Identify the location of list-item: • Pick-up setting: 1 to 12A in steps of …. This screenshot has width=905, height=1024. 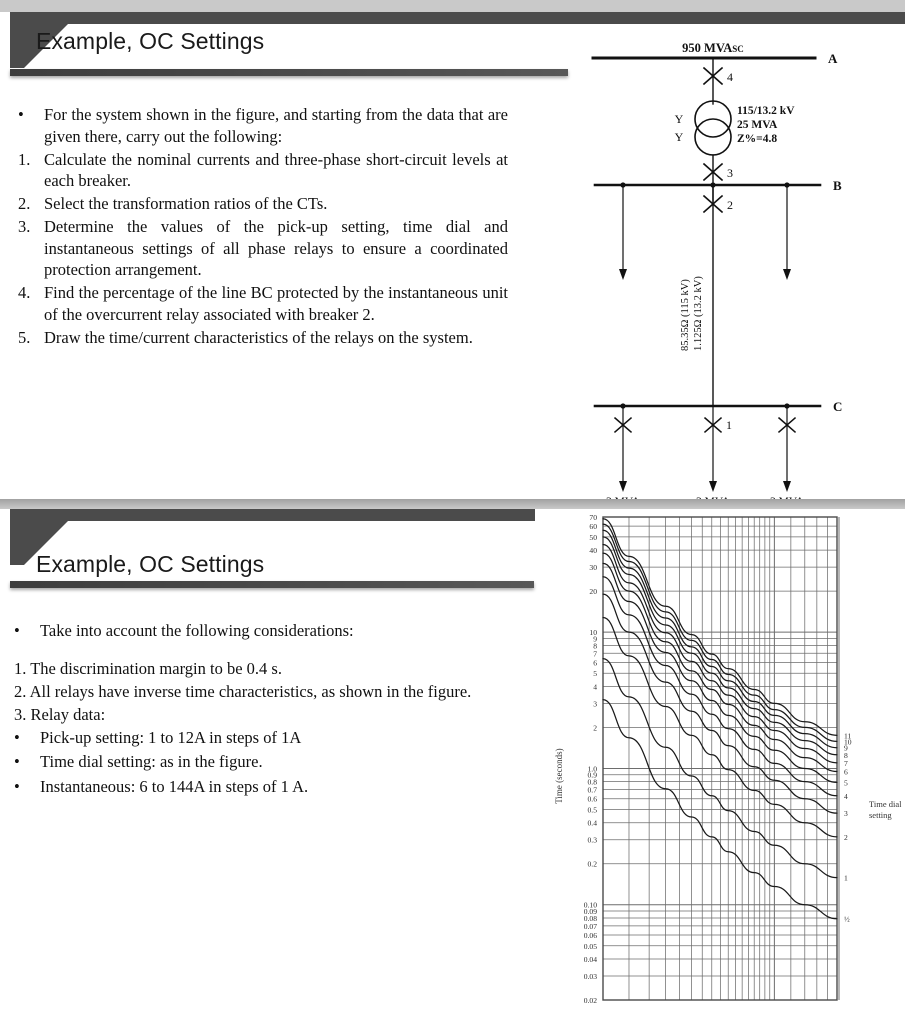
(264, 737).